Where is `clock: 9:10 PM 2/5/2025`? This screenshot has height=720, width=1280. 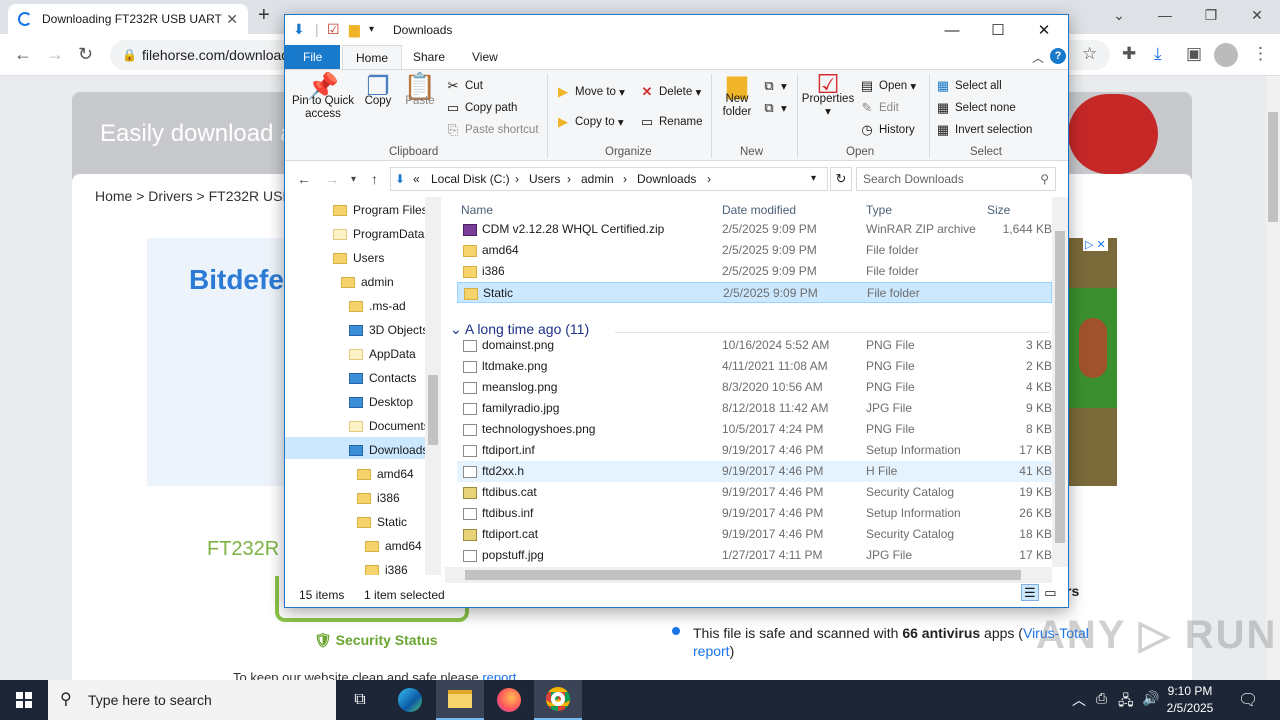 clock: 9:10 PM 2/5/2025 is located at coordinates (1190, 700).